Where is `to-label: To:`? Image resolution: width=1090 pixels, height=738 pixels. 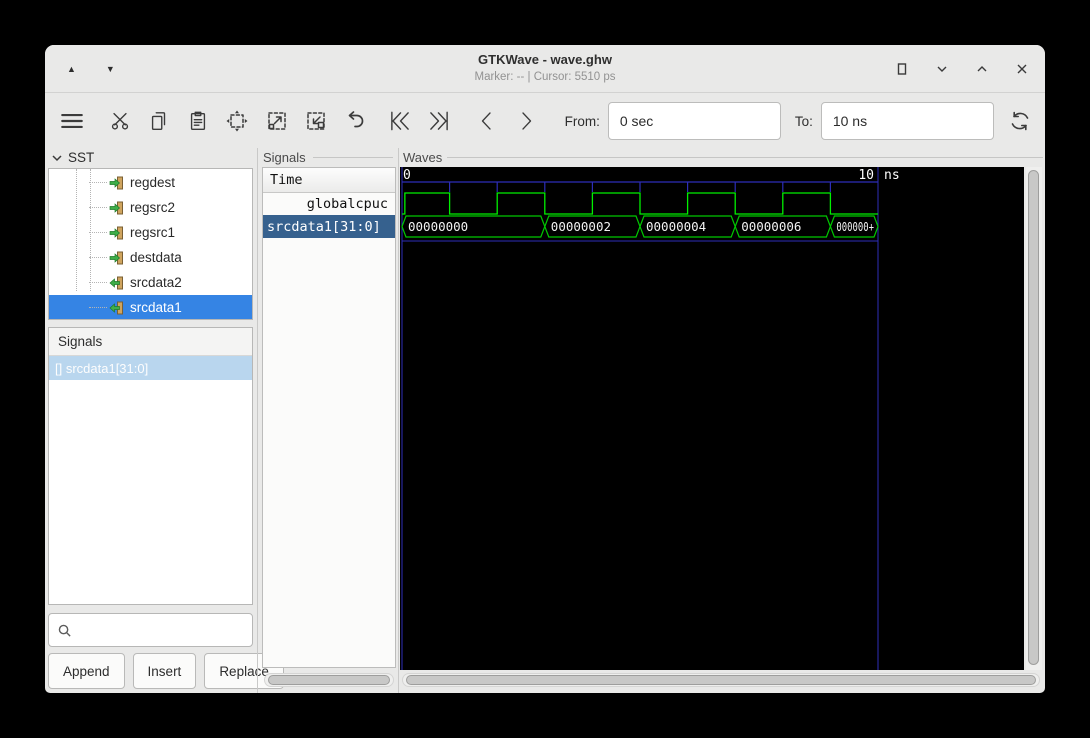
to-label: To: is located at coordinates (803, 121).